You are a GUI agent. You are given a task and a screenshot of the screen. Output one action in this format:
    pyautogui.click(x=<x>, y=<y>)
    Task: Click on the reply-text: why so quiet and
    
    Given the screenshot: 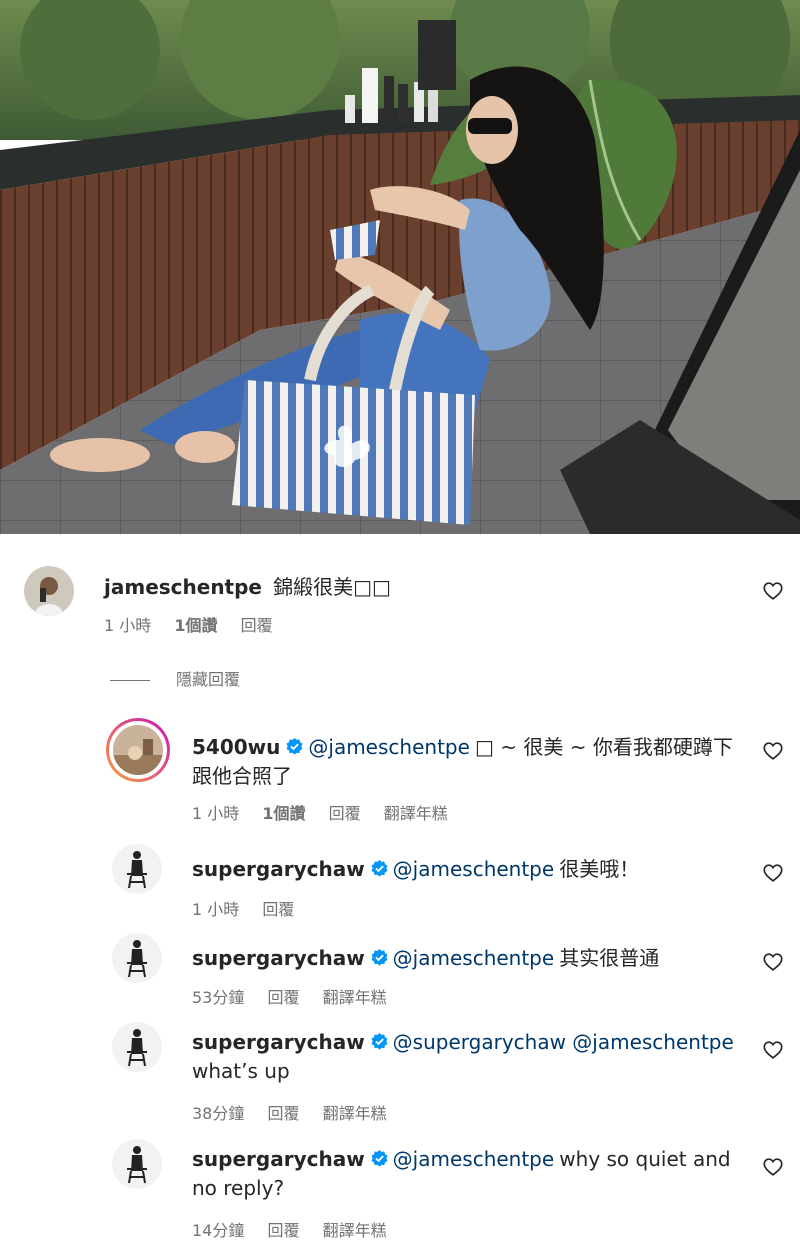 What is the action you would take?
    pyautogui.click(x=645, y=1159)
    